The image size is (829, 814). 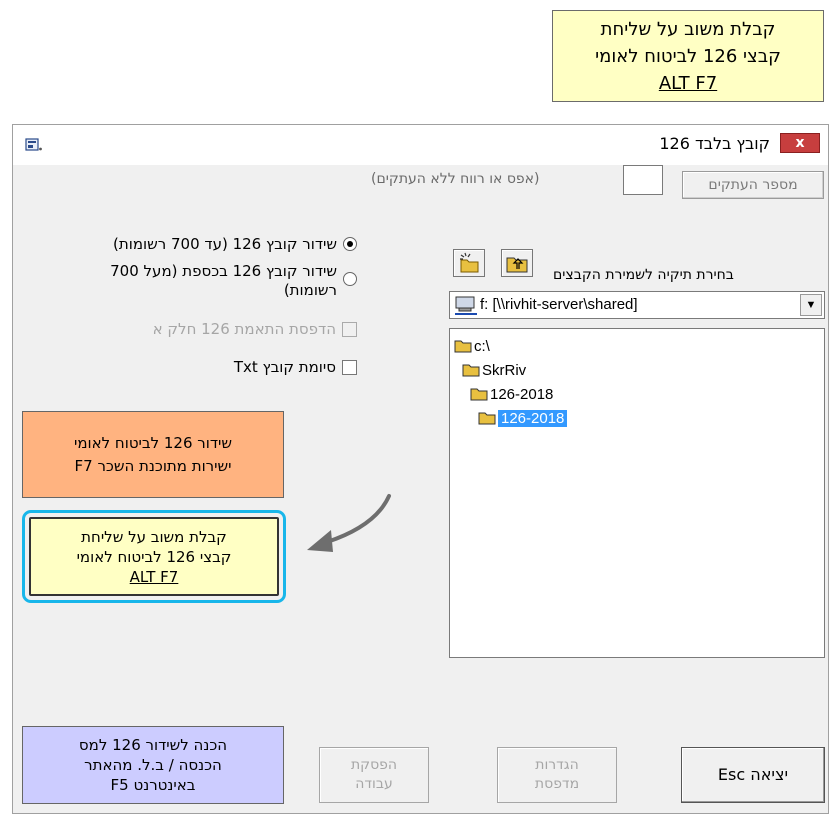 I want to click on radio-label-line-1: שידור קובץ 126 בכספת (מעל 700, so click(x=223, y=271).